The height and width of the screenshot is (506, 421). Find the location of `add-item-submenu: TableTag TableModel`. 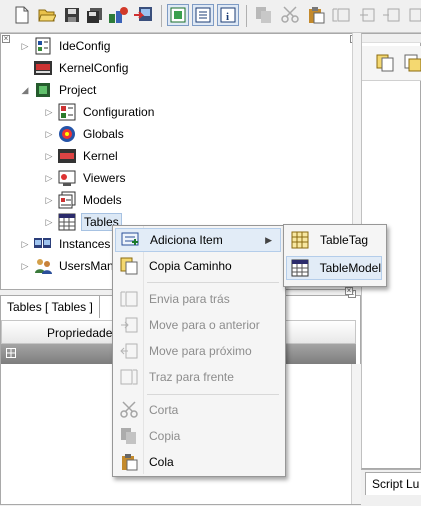

add-item-submenu: TableTag TableModel is located at coordinates (335, 255).